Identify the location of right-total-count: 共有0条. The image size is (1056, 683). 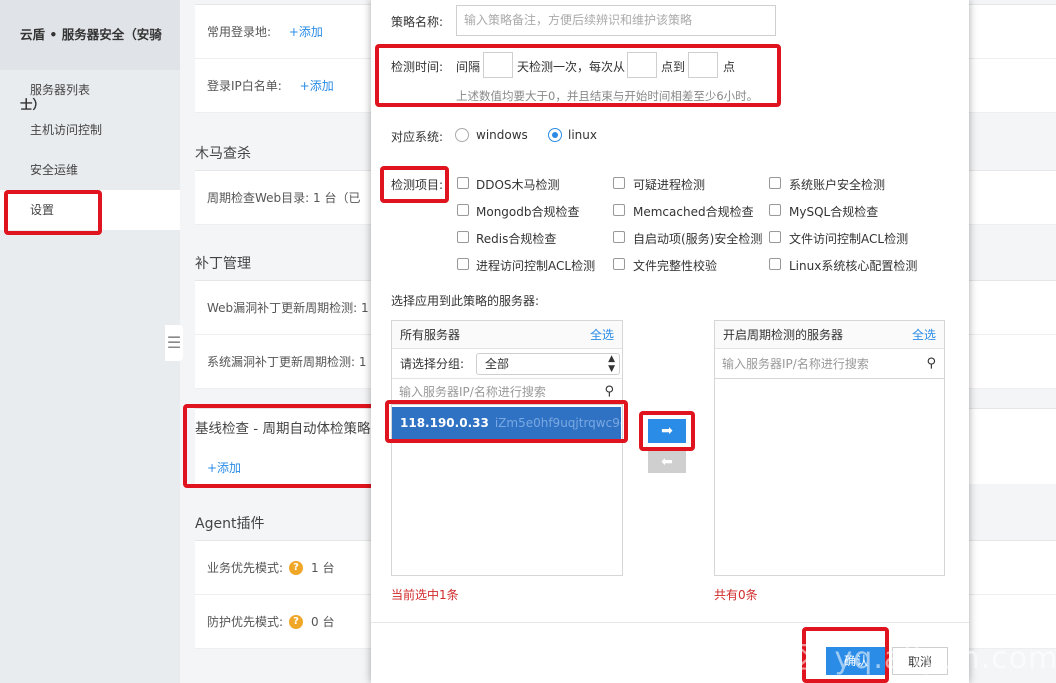
(736, 595).